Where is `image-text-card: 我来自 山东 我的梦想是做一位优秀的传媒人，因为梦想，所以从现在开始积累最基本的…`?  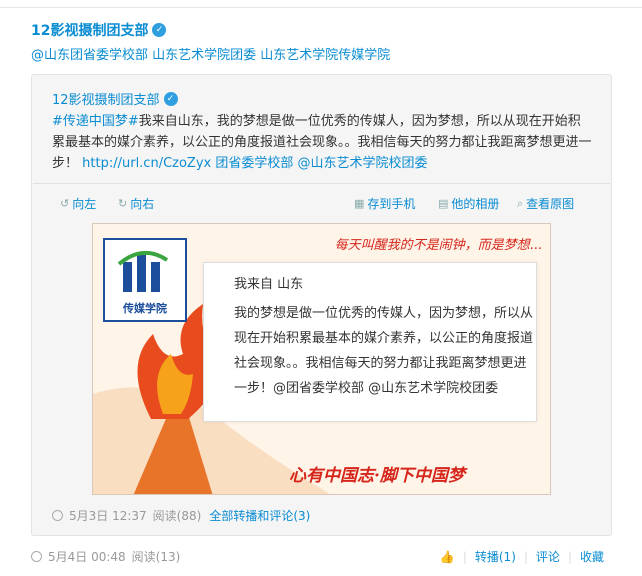 image-text-card: 我来自 山东 我的梦想是做一位优秀的传媒人，因为梦想，所以从现在开始积累最基本的… is located at coordinates (370, 342).